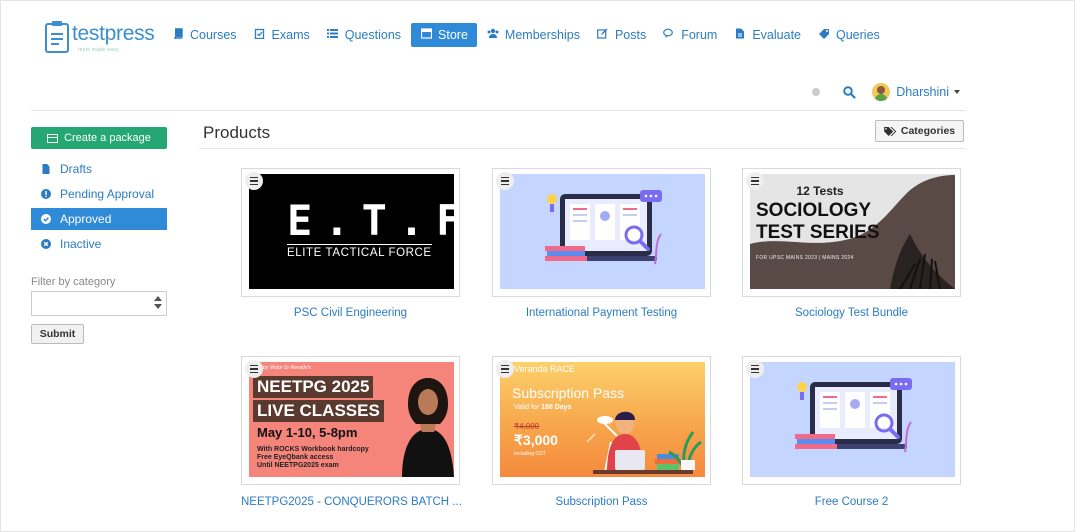 The height and width of the screenshot is (532, 1075). Describe the element at coordinates (493, 35) in the screenshot. I see `users-icon` at that location.